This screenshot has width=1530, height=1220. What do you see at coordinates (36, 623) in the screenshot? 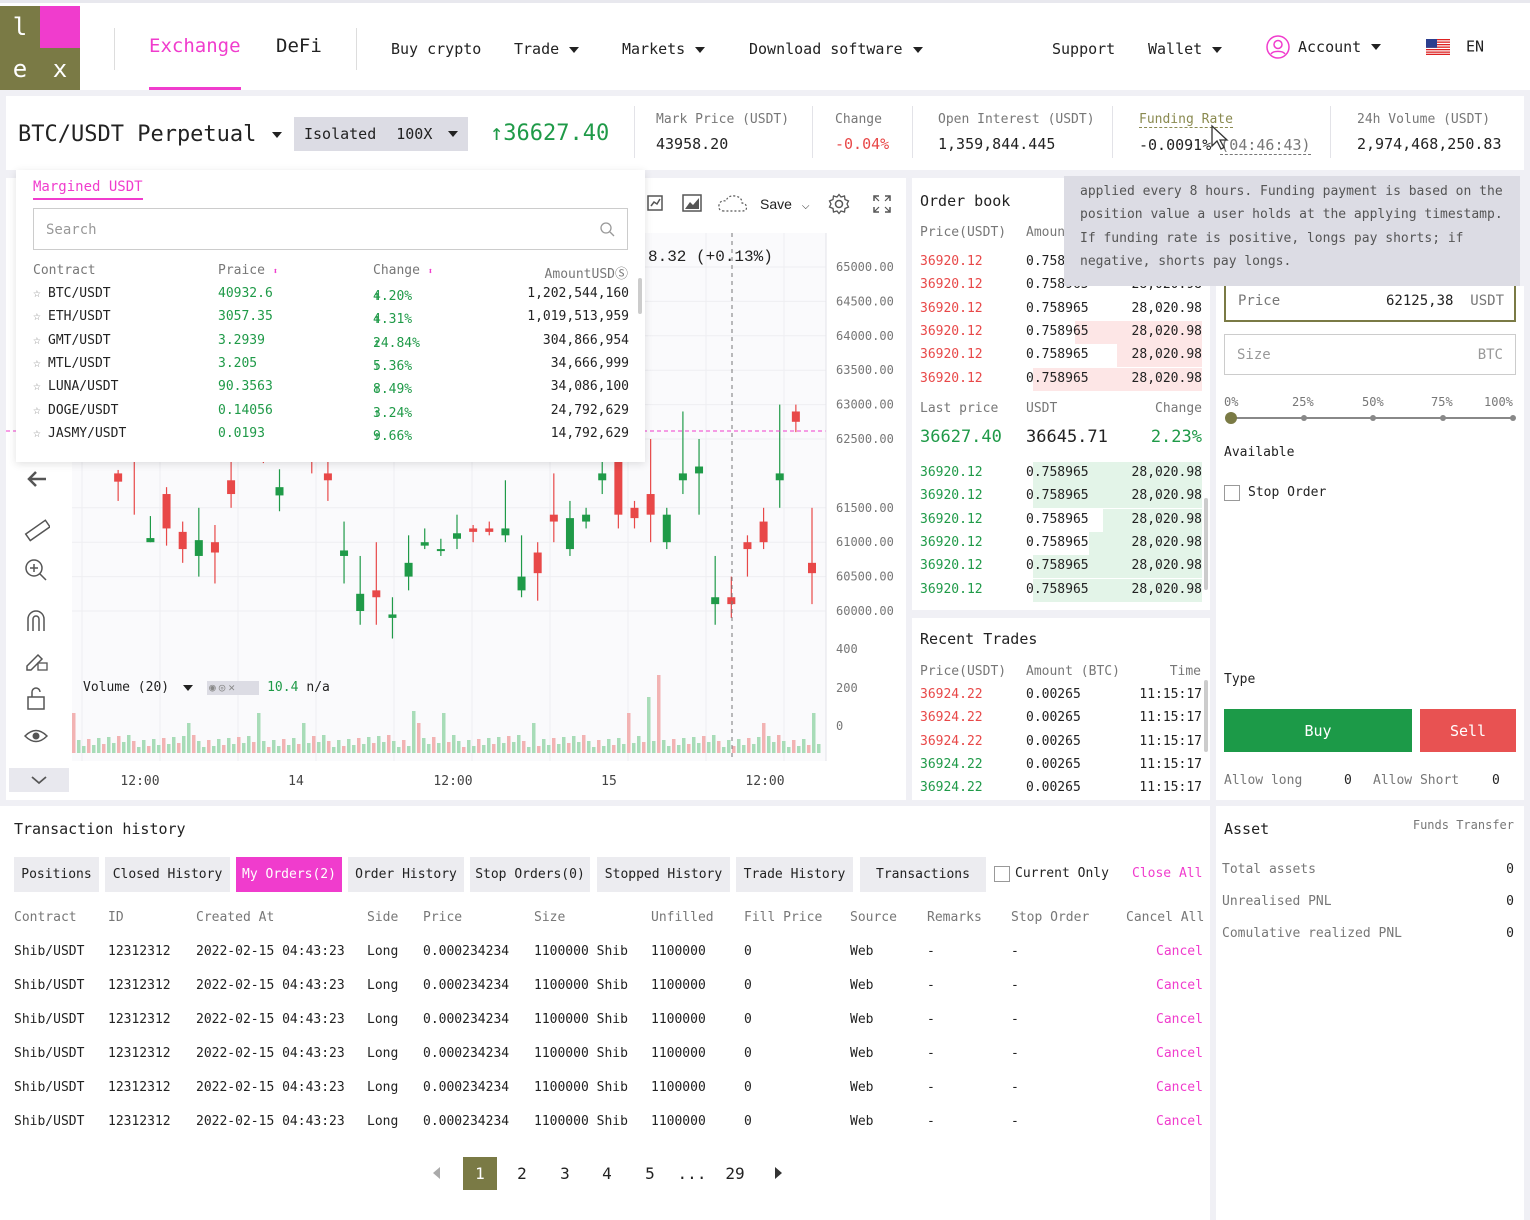
I see `magnet-icon` at bounding box center [36, 623].